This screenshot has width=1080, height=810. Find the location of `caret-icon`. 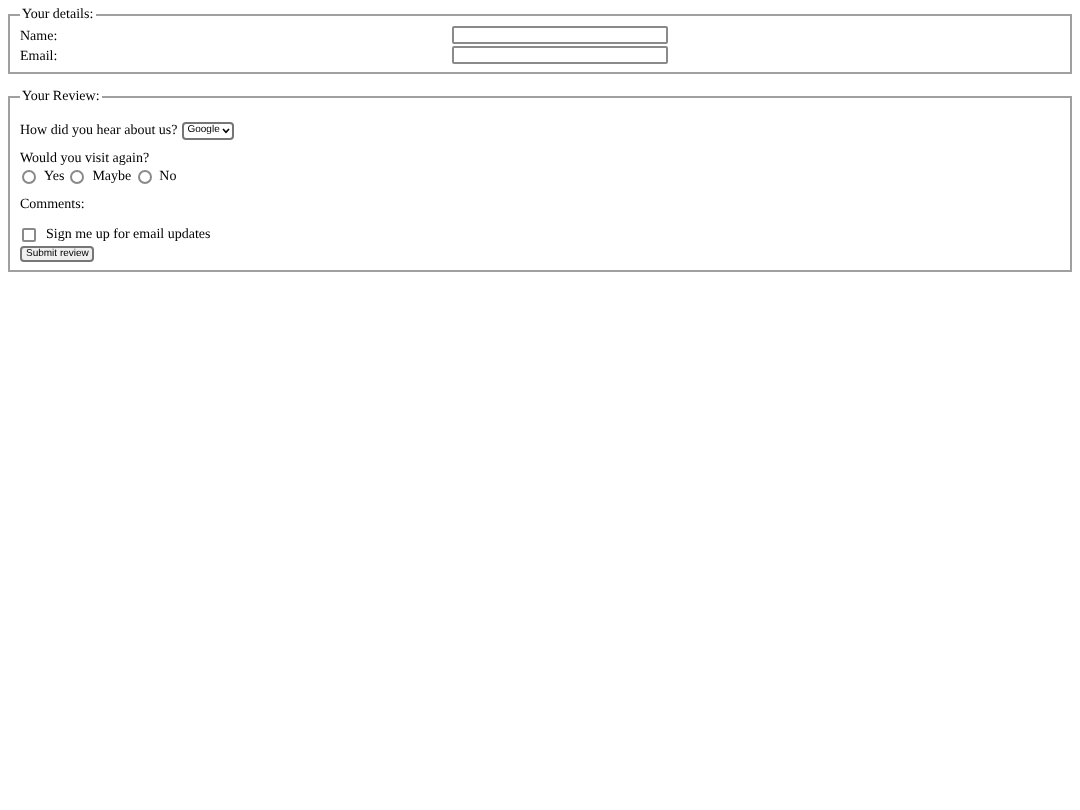

caret-icon is located at coordinates (225, 131).